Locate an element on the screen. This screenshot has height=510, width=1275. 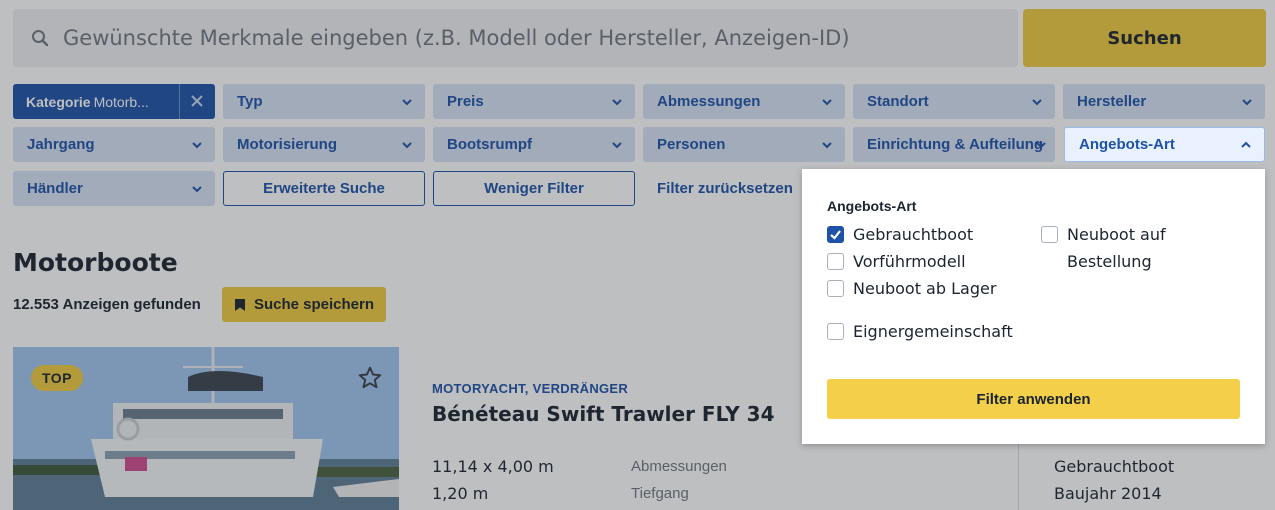
option-neuboot-ab-lager: Neuboot ab Lager is located at coordinates (911, 288).